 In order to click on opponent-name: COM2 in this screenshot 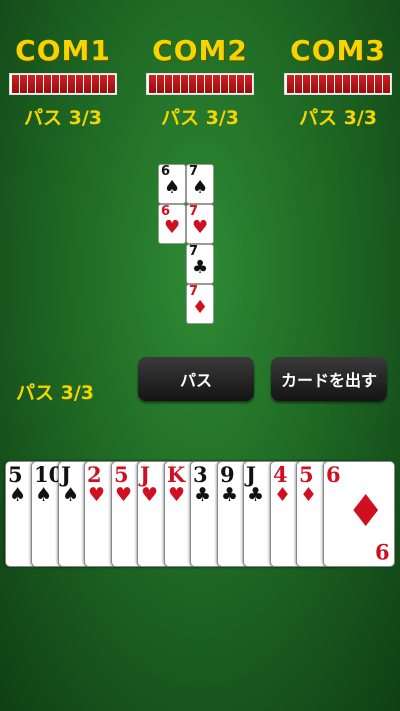, I will do `click(200, 50)`.